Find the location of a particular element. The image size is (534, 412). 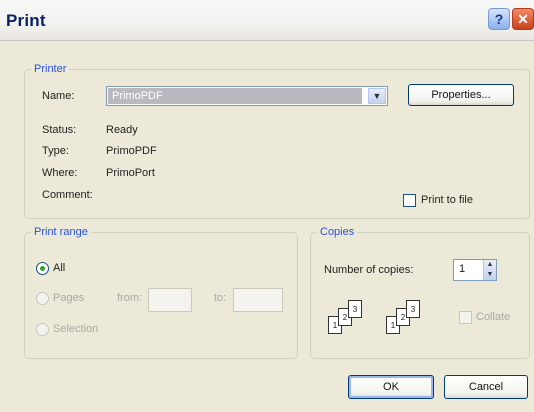

printer-legend: Printer is located at coordinates (50, 69).